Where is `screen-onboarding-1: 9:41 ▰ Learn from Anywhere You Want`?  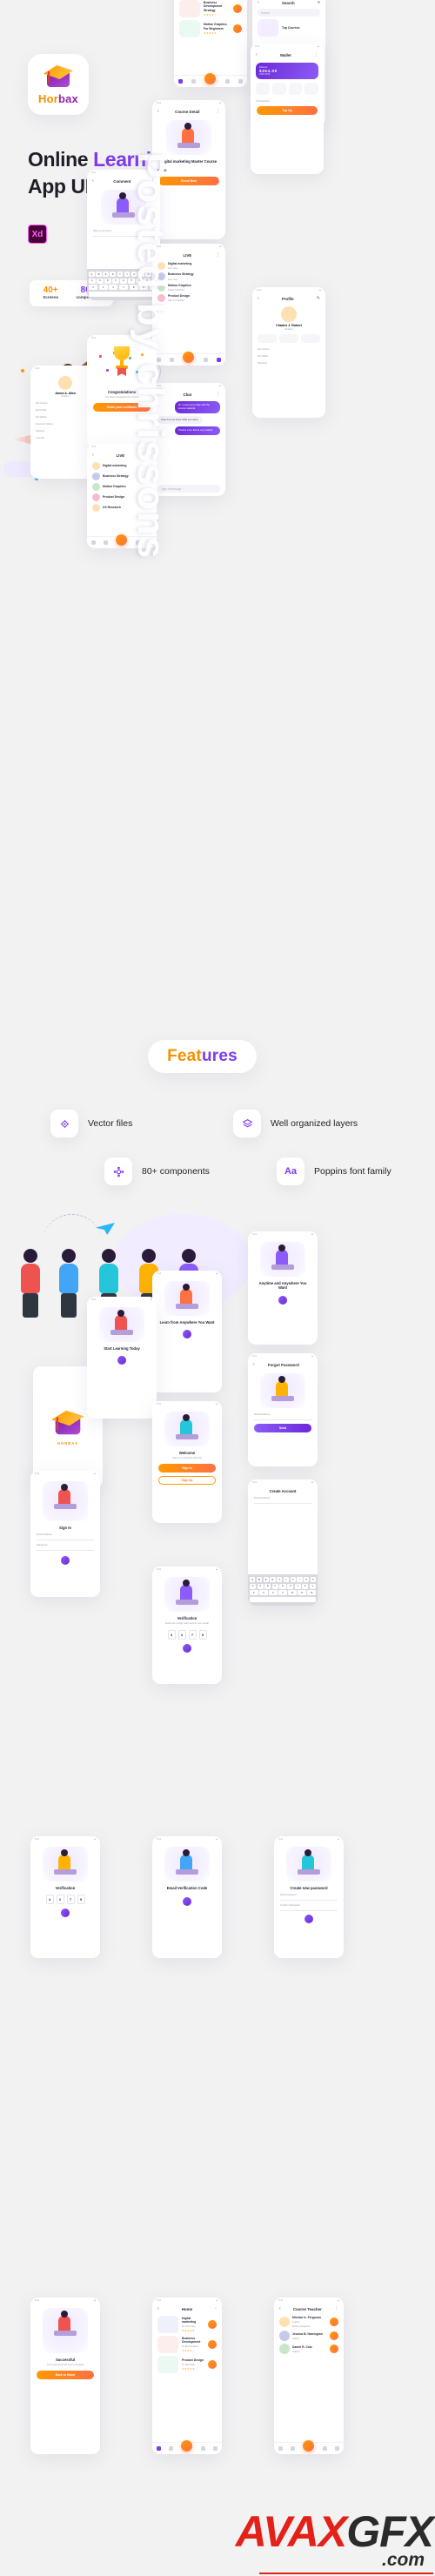 screen-onboarding-1: 9:41 ▰ Learn from Anywhere You Want is located at coordinates (187, 1331).